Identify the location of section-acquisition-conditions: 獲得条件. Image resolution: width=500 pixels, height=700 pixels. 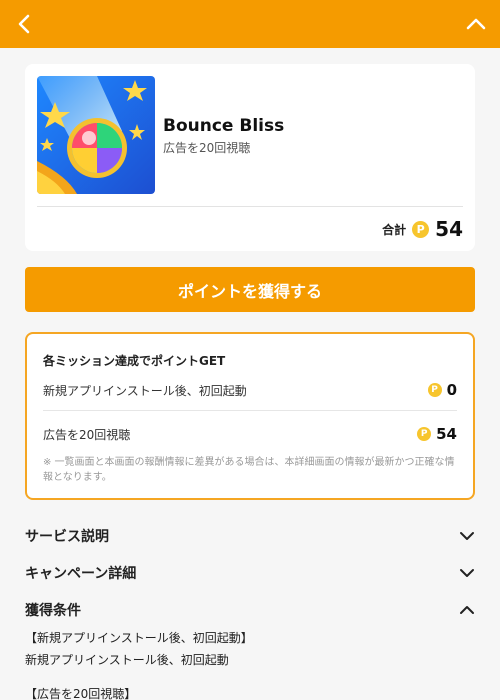
(250, 610).